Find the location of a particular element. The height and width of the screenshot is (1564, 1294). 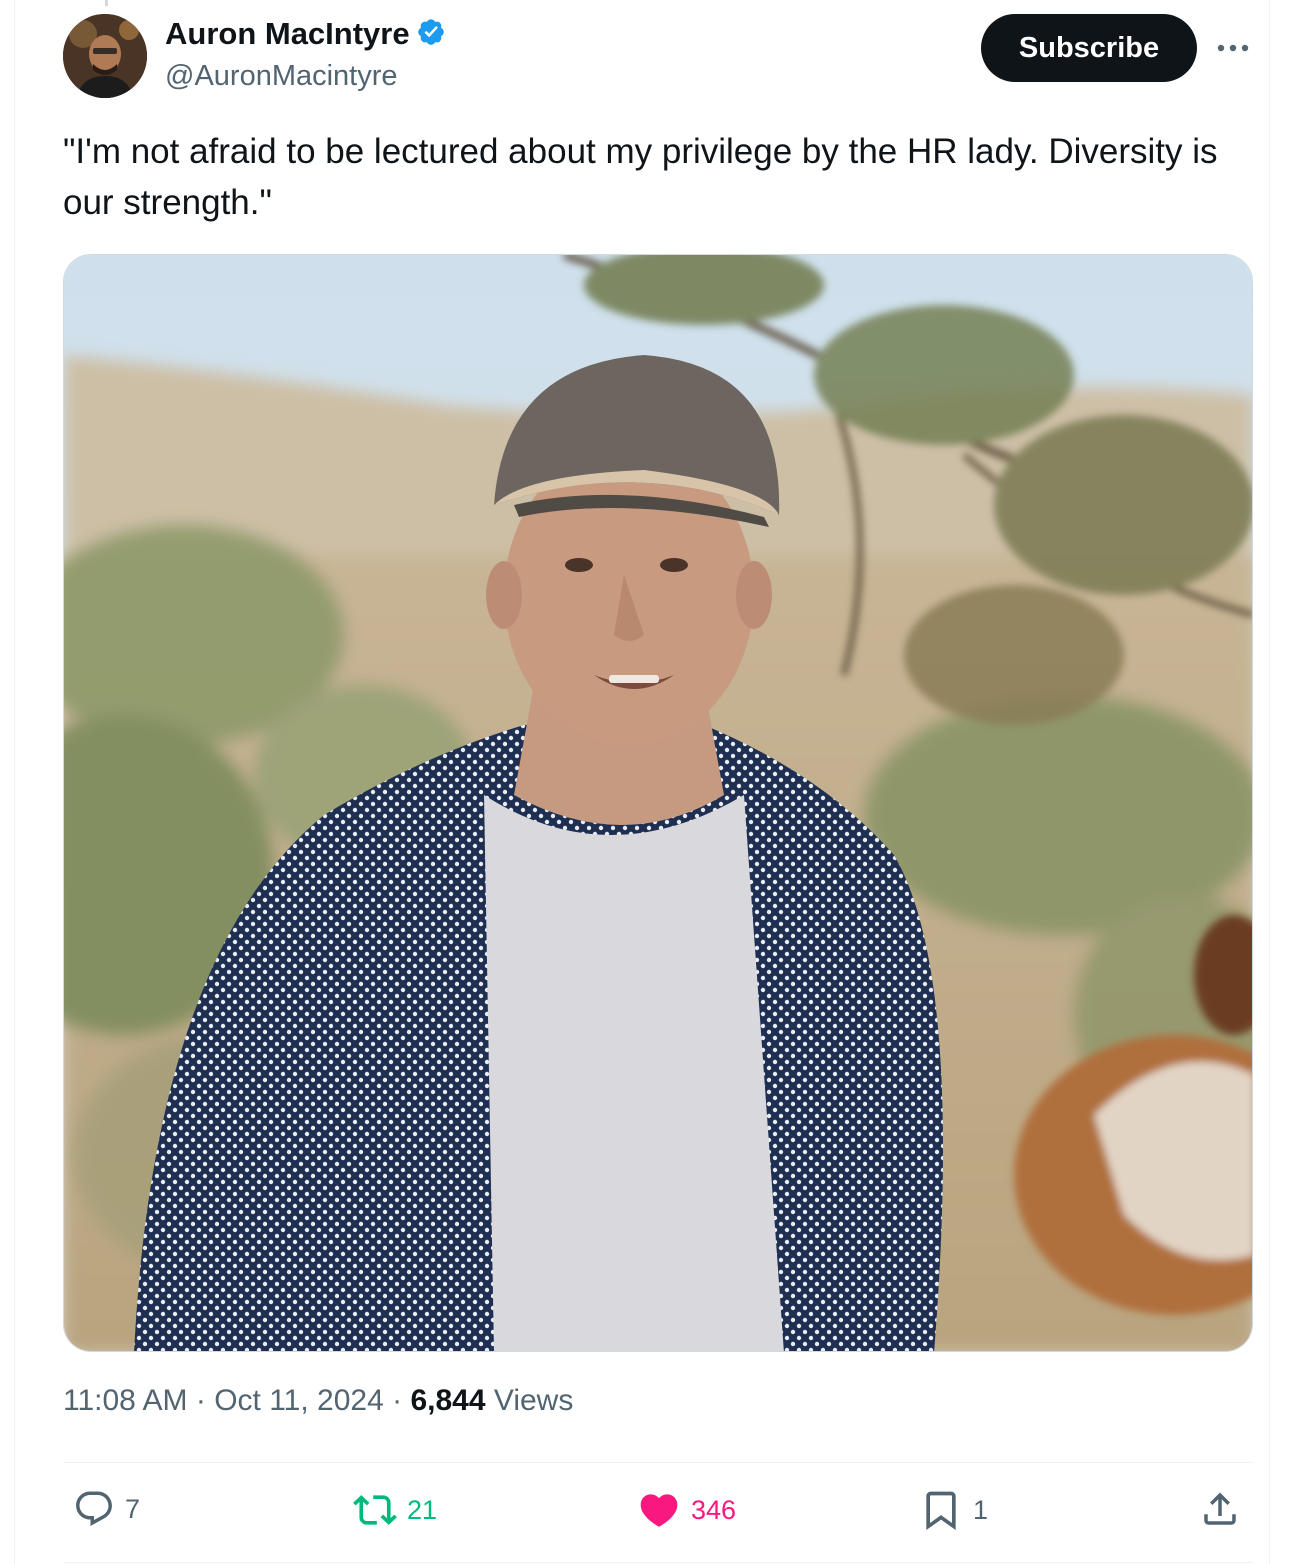

bookmark-button: 1 is located at coordinates (953, 1510).